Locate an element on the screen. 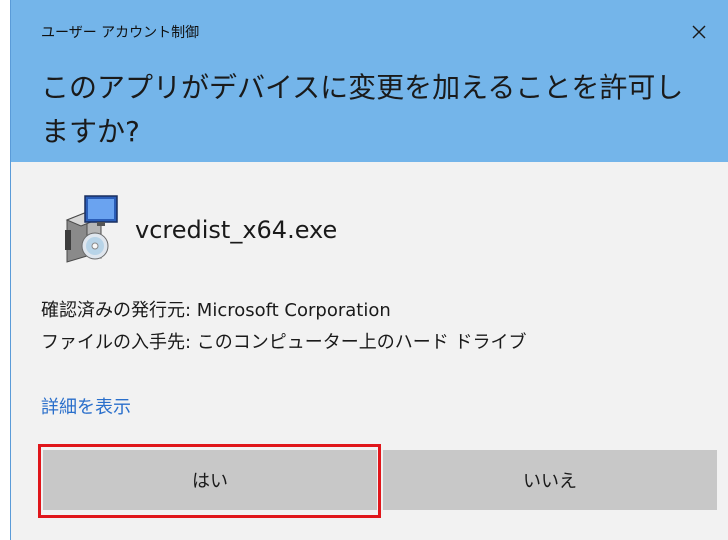 This screenshot has height=540, width=728. show-details-link: 詳細を表示 is located at coordinates (86, 406).